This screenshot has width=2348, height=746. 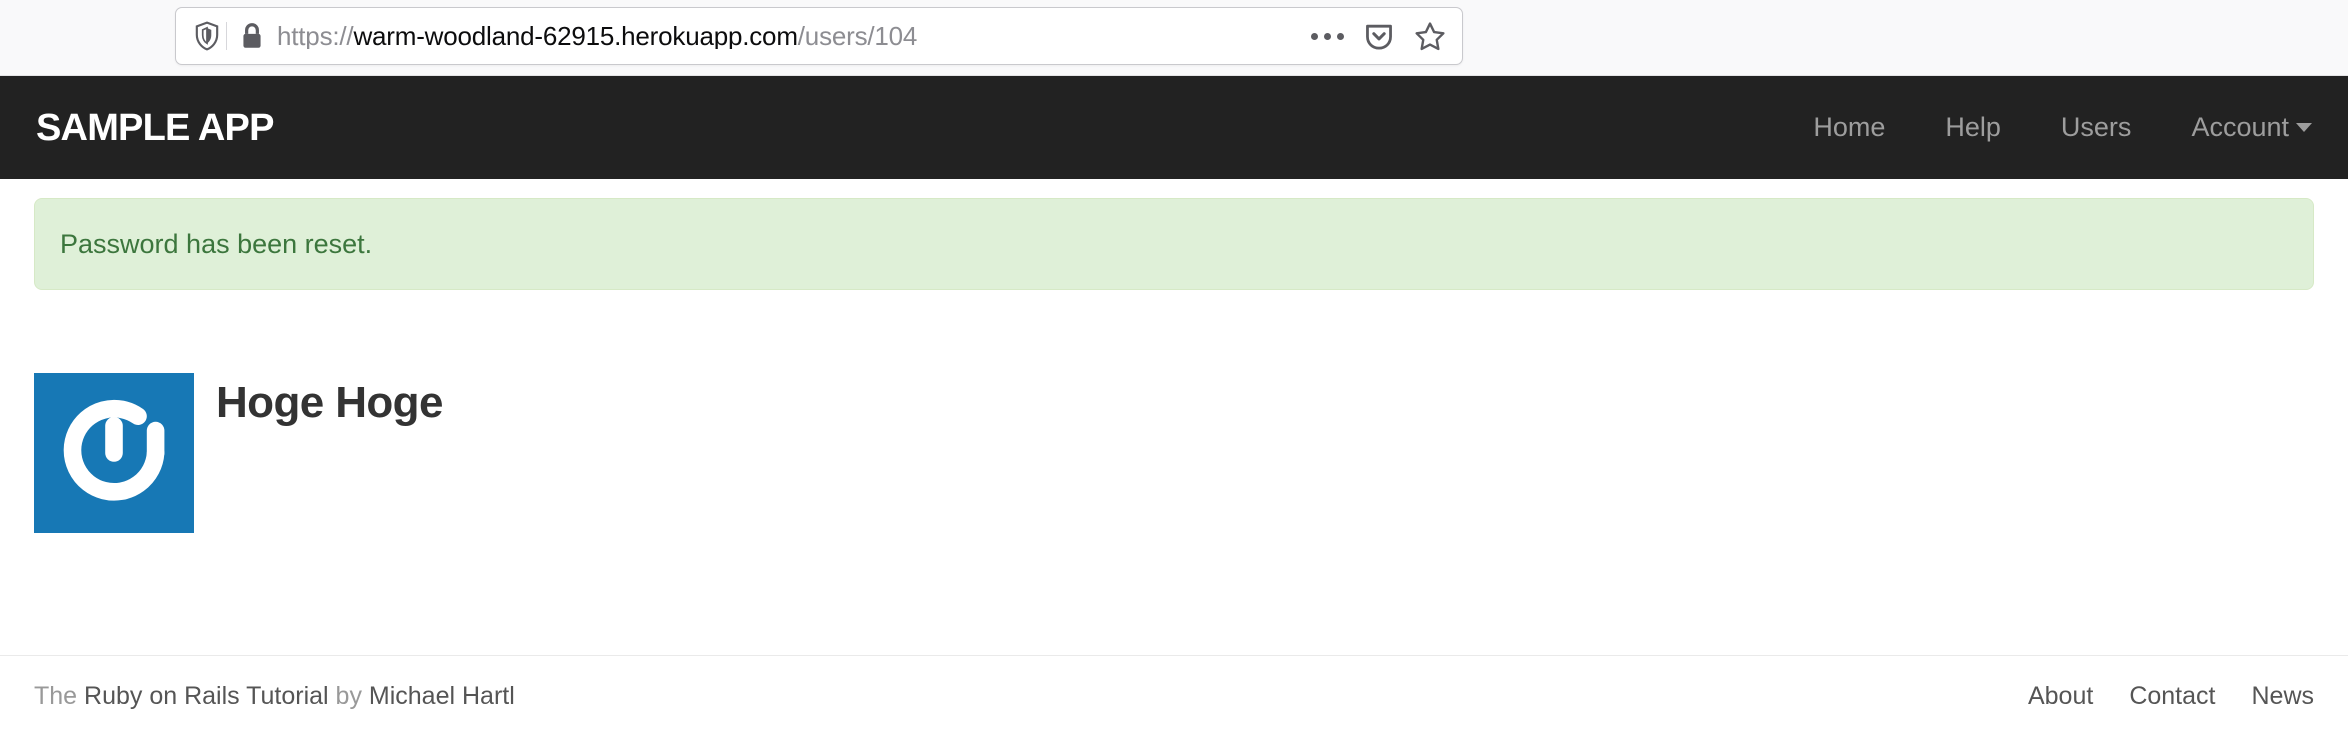 What do you see at coordinates (207, 36) in the screenshot?
I see `shield-icon` at bounding box center [207, 36].